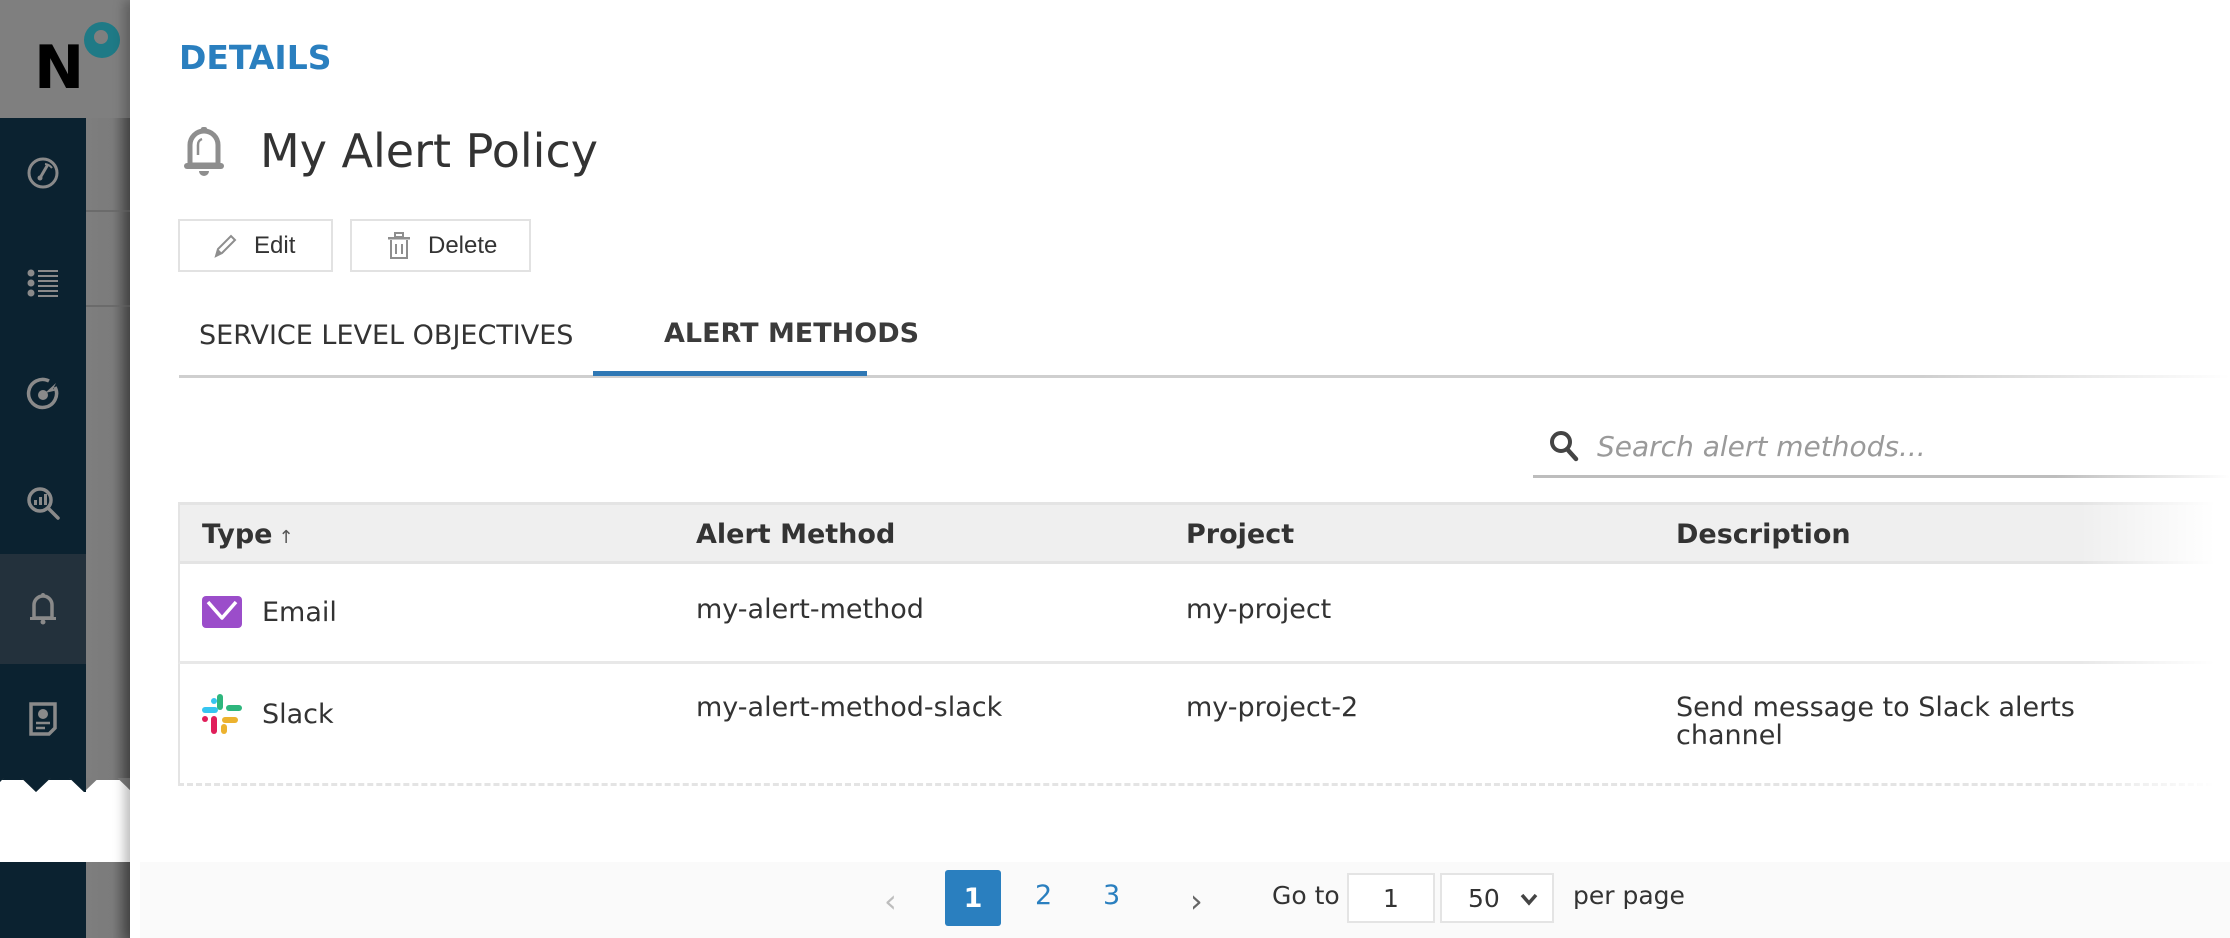 This screenshot has height=938, width=2230. I want to click on page-3-button: 3, so click(1111, 895).